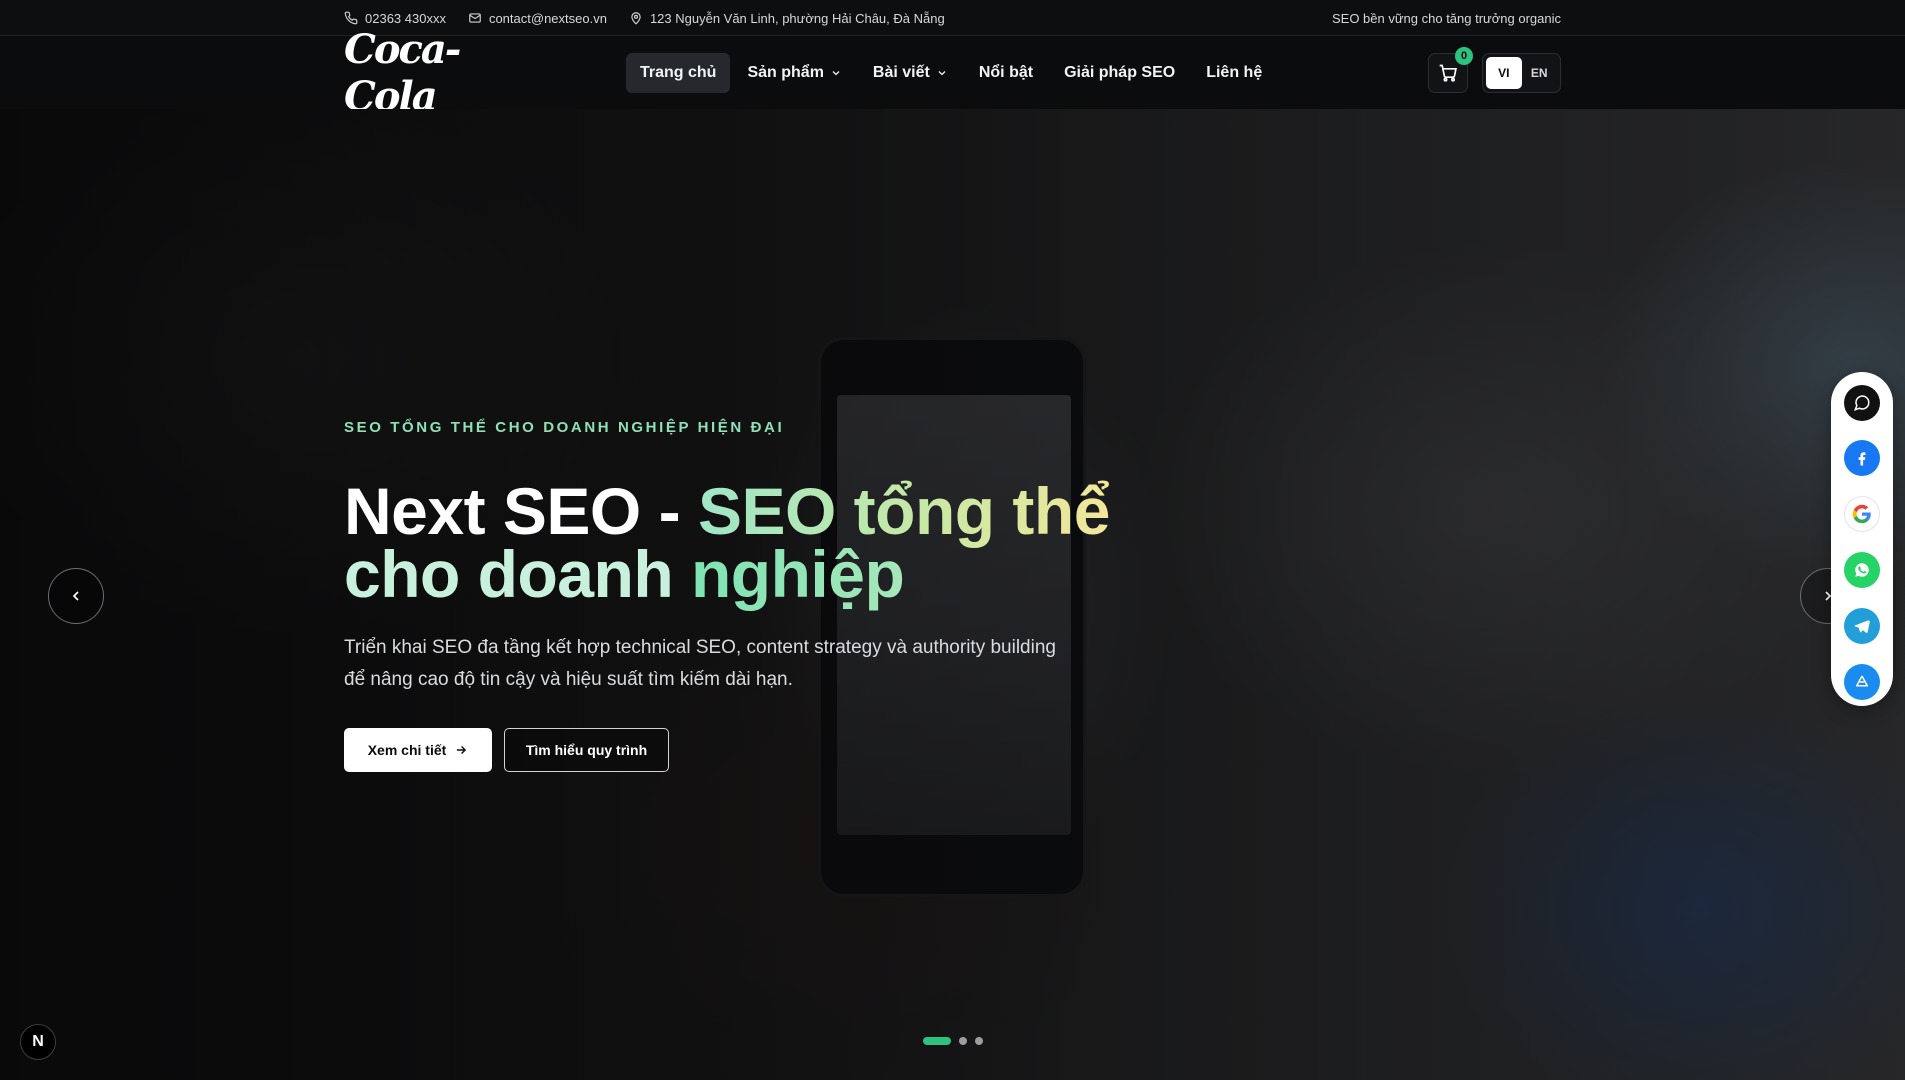 The height and width of the screenshot is (1080, 1905). I want to click on view-details-button: Xem chi tiết, so click(418, 750).